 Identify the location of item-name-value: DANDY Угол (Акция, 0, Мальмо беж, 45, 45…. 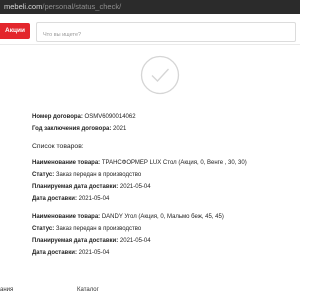
(162, 217).